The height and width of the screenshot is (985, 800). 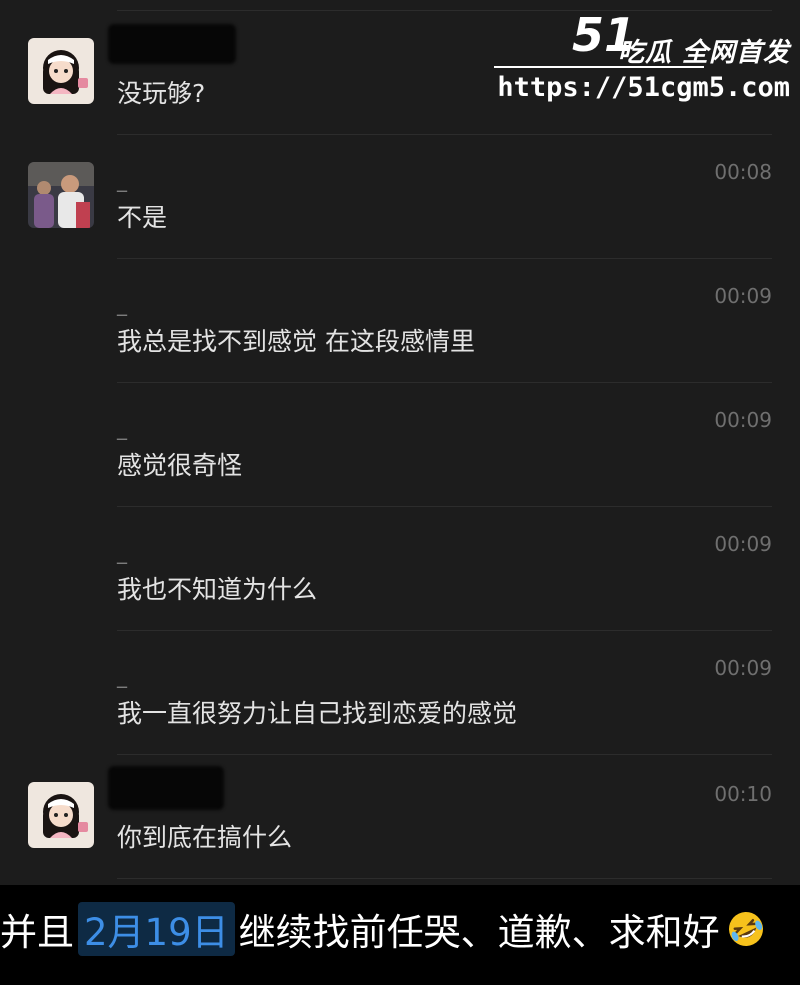 I want to click on watermark: 51 吃瓜 全网首发 https://51cgm5.com, so click(x=644, y=58).